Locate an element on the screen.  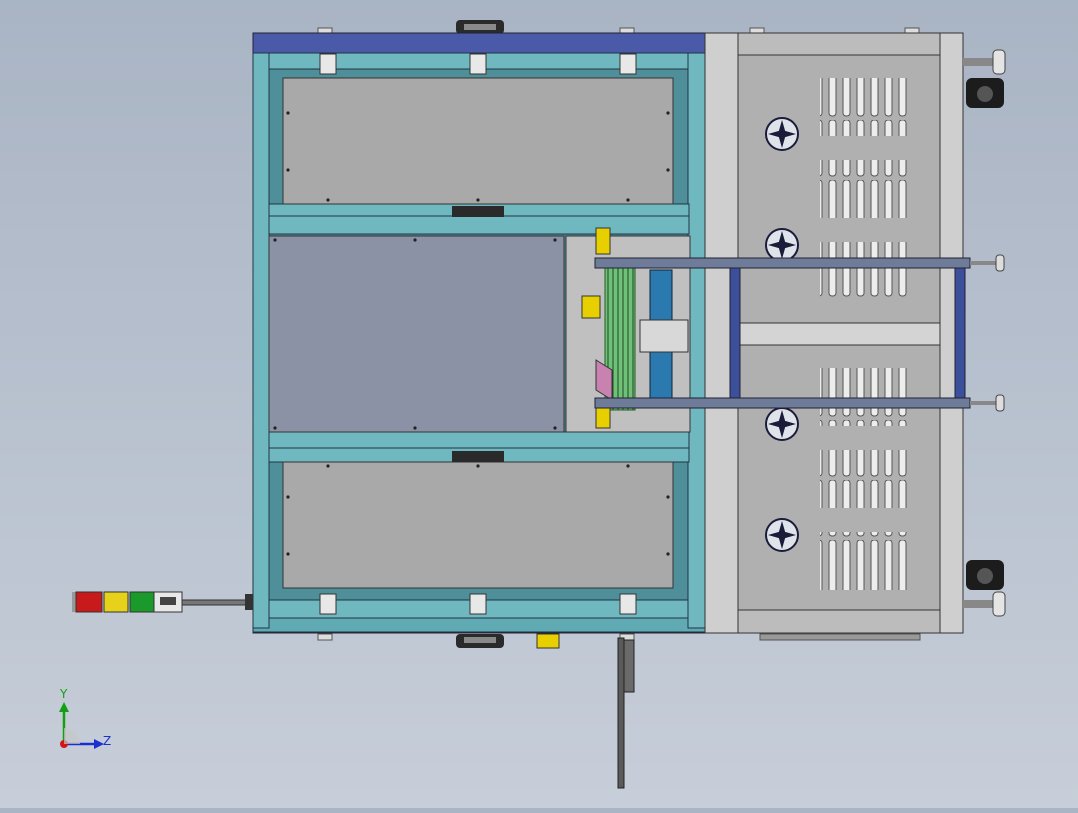
axis-triad-icon: Y Z is located at coordinates (85, 718).